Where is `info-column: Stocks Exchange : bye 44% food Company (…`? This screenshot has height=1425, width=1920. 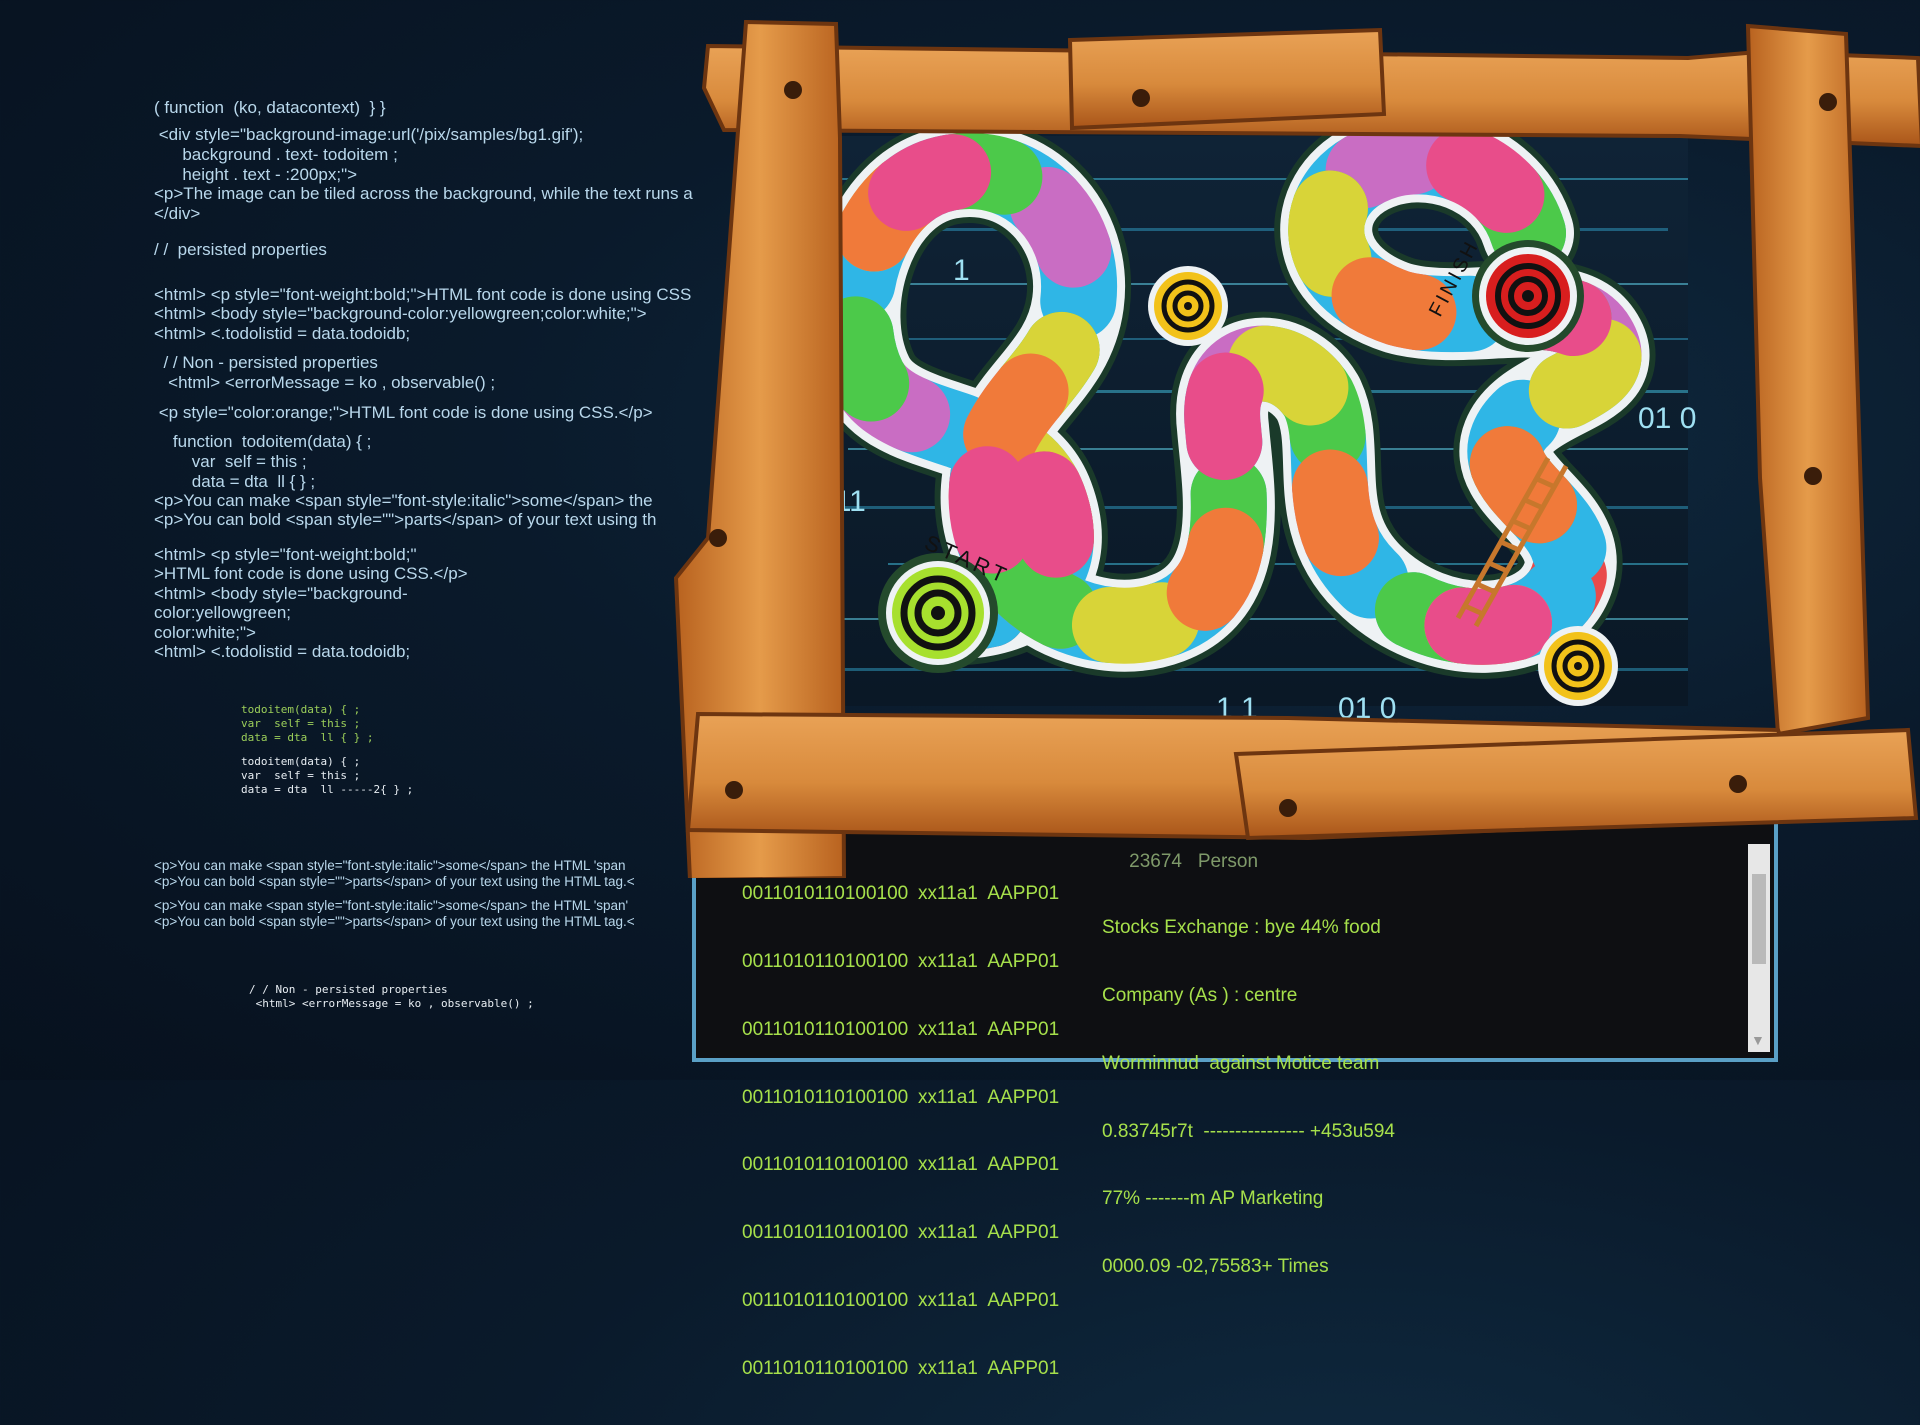
info-column: Stocks Exchange : bye 44% food Company (… is located at coordinates (1248, 1098).